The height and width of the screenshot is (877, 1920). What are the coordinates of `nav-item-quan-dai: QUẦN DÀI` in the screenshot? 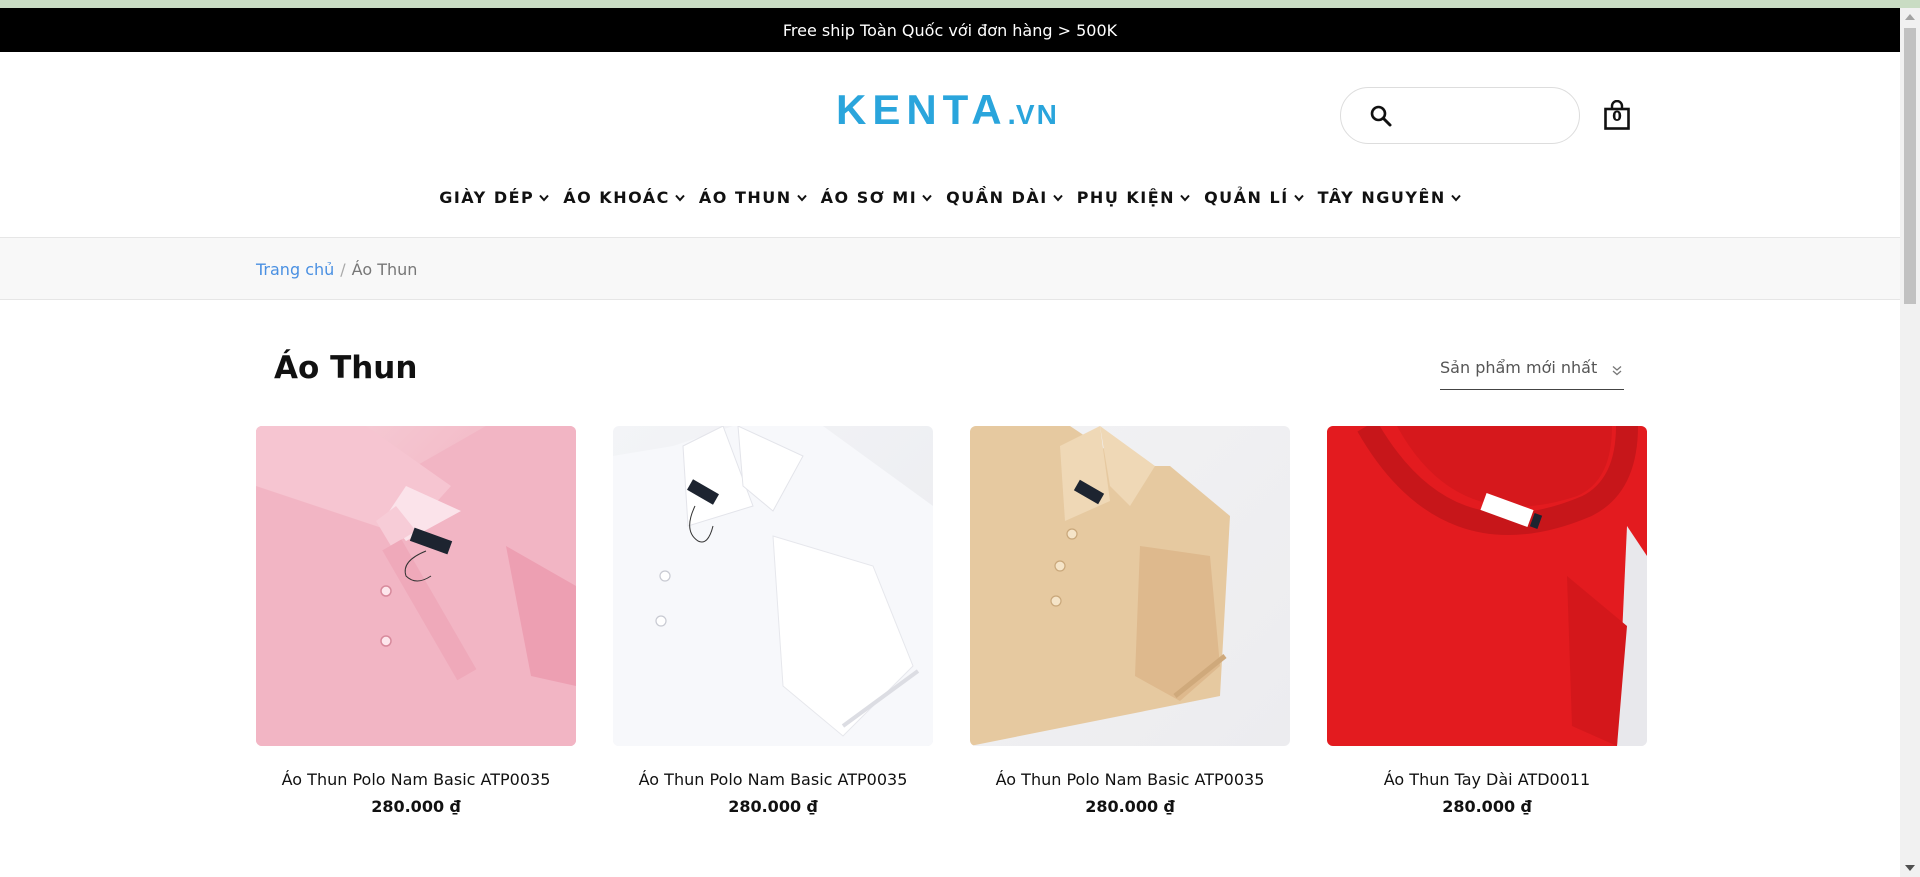 It's located at (1004, 197).